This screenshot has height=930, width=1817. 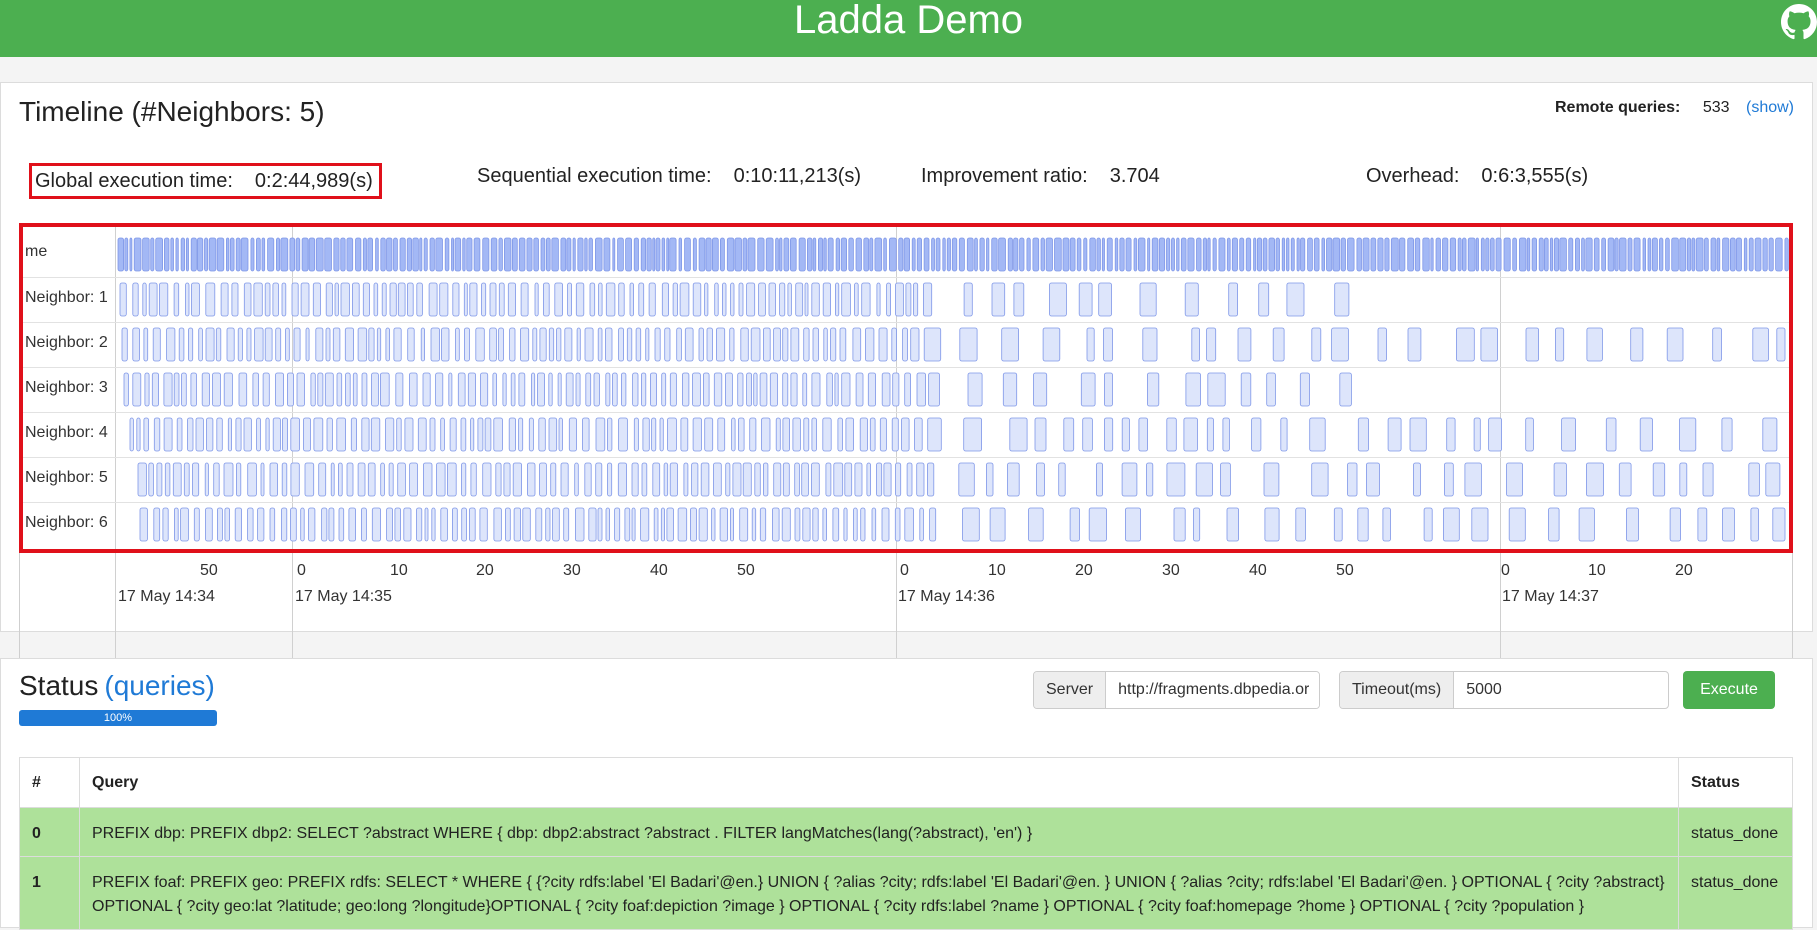 What do you see at coordinates (49, 832) in the screenshot?
I see `query-id: 0` at bounding box center [49, 832].